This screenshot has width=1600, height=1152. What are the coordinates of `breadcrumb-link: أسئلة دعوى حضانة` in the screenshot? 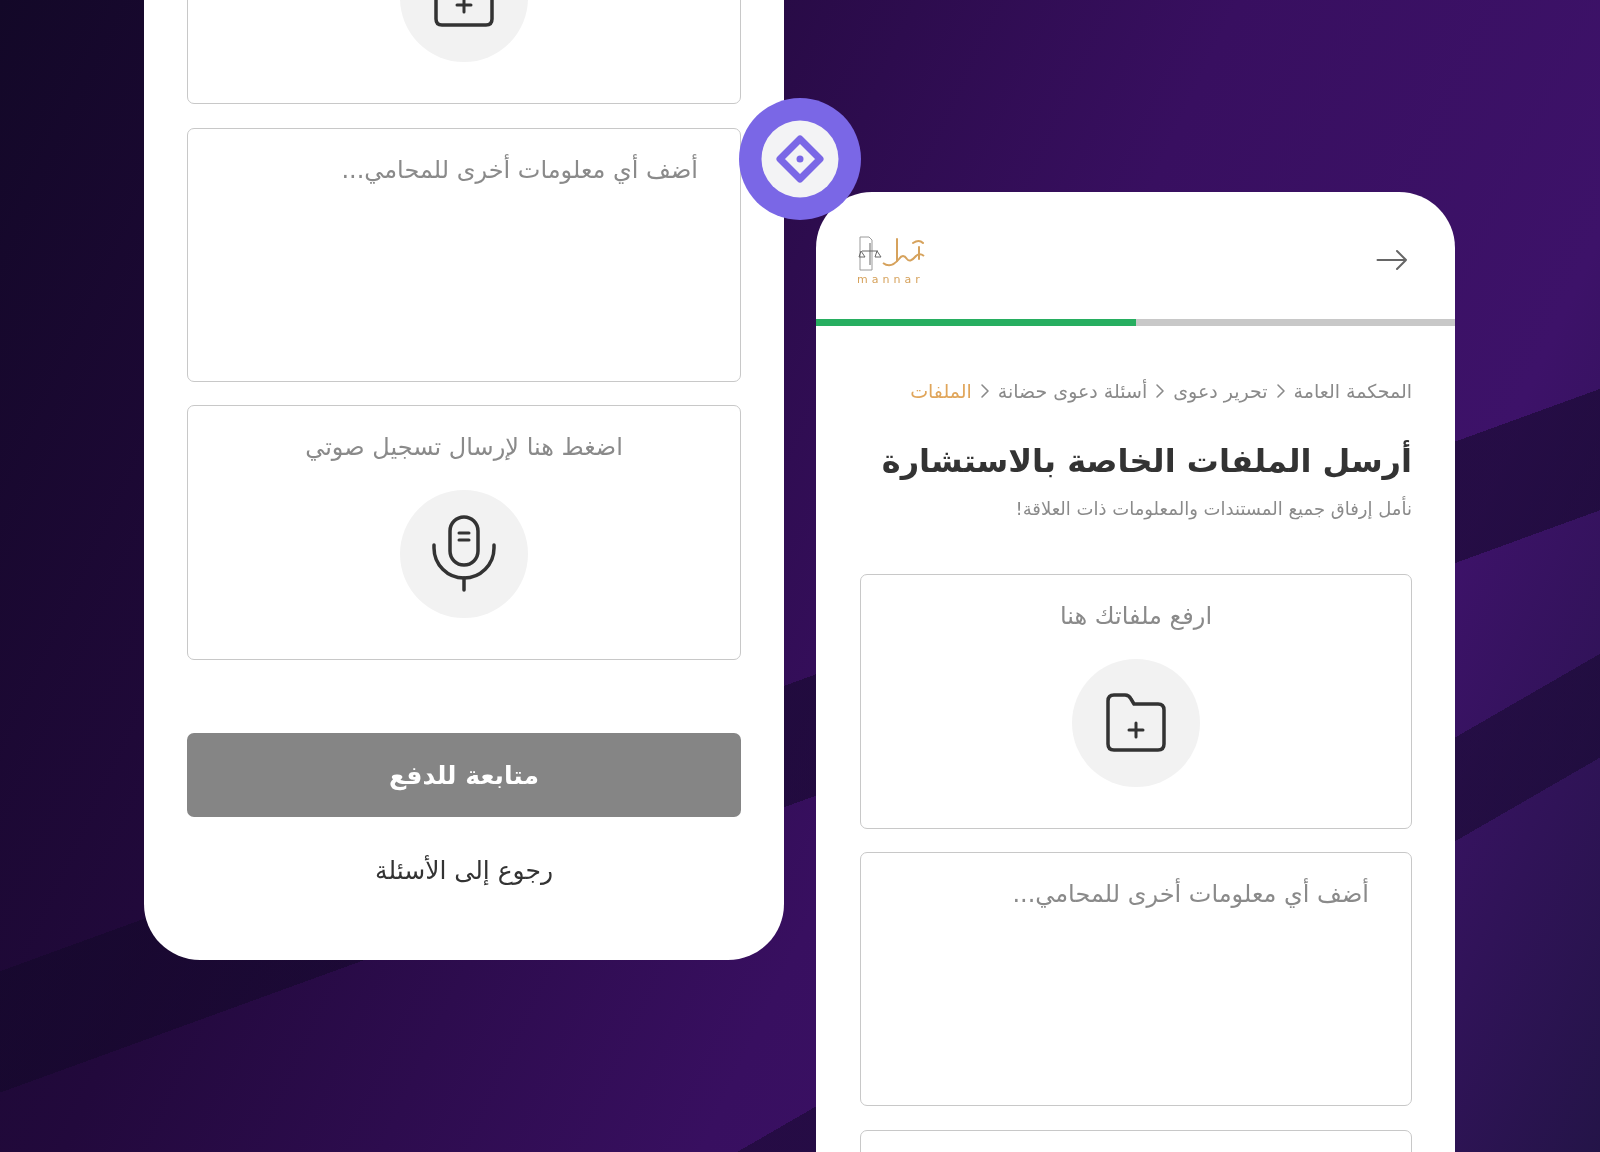 It's located at (1072, 391).